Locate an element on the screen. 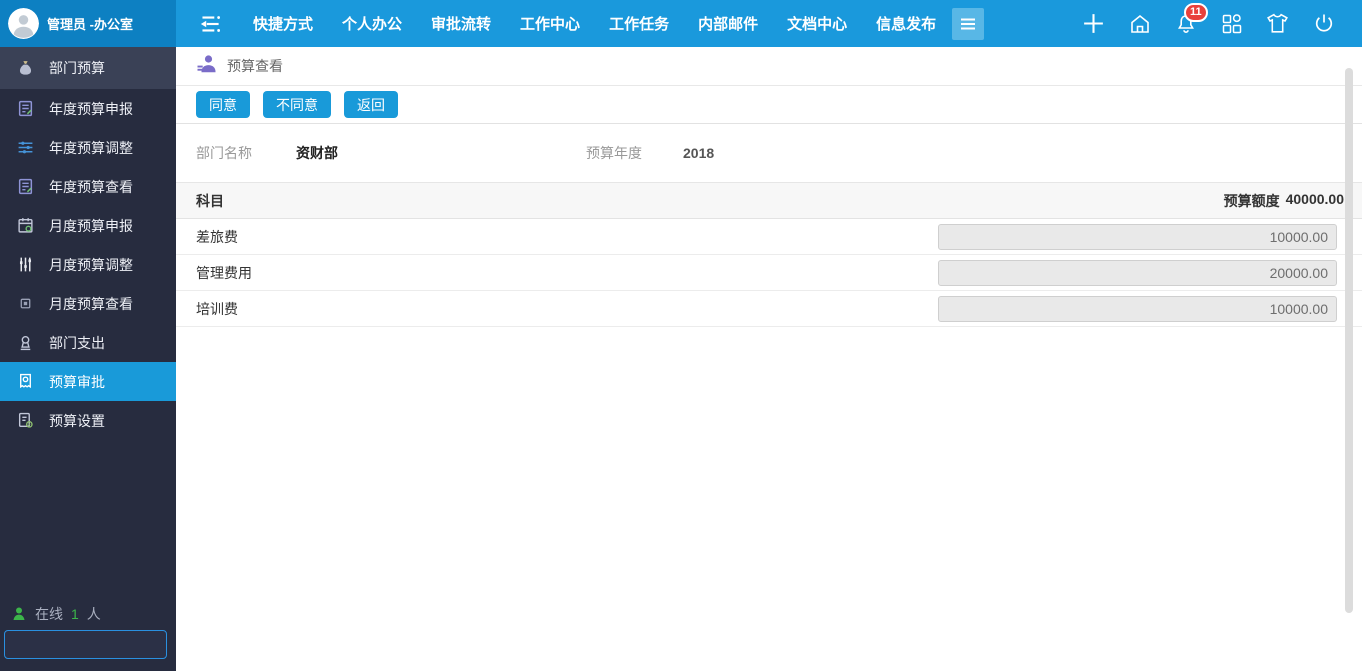 The image size is (1362, 671). top-navigation: 快捷方式 个人办公 审批流转 工作中心 工作任务 内部邮件 文档中心 信息发布 is located at coordinates (580, 23).